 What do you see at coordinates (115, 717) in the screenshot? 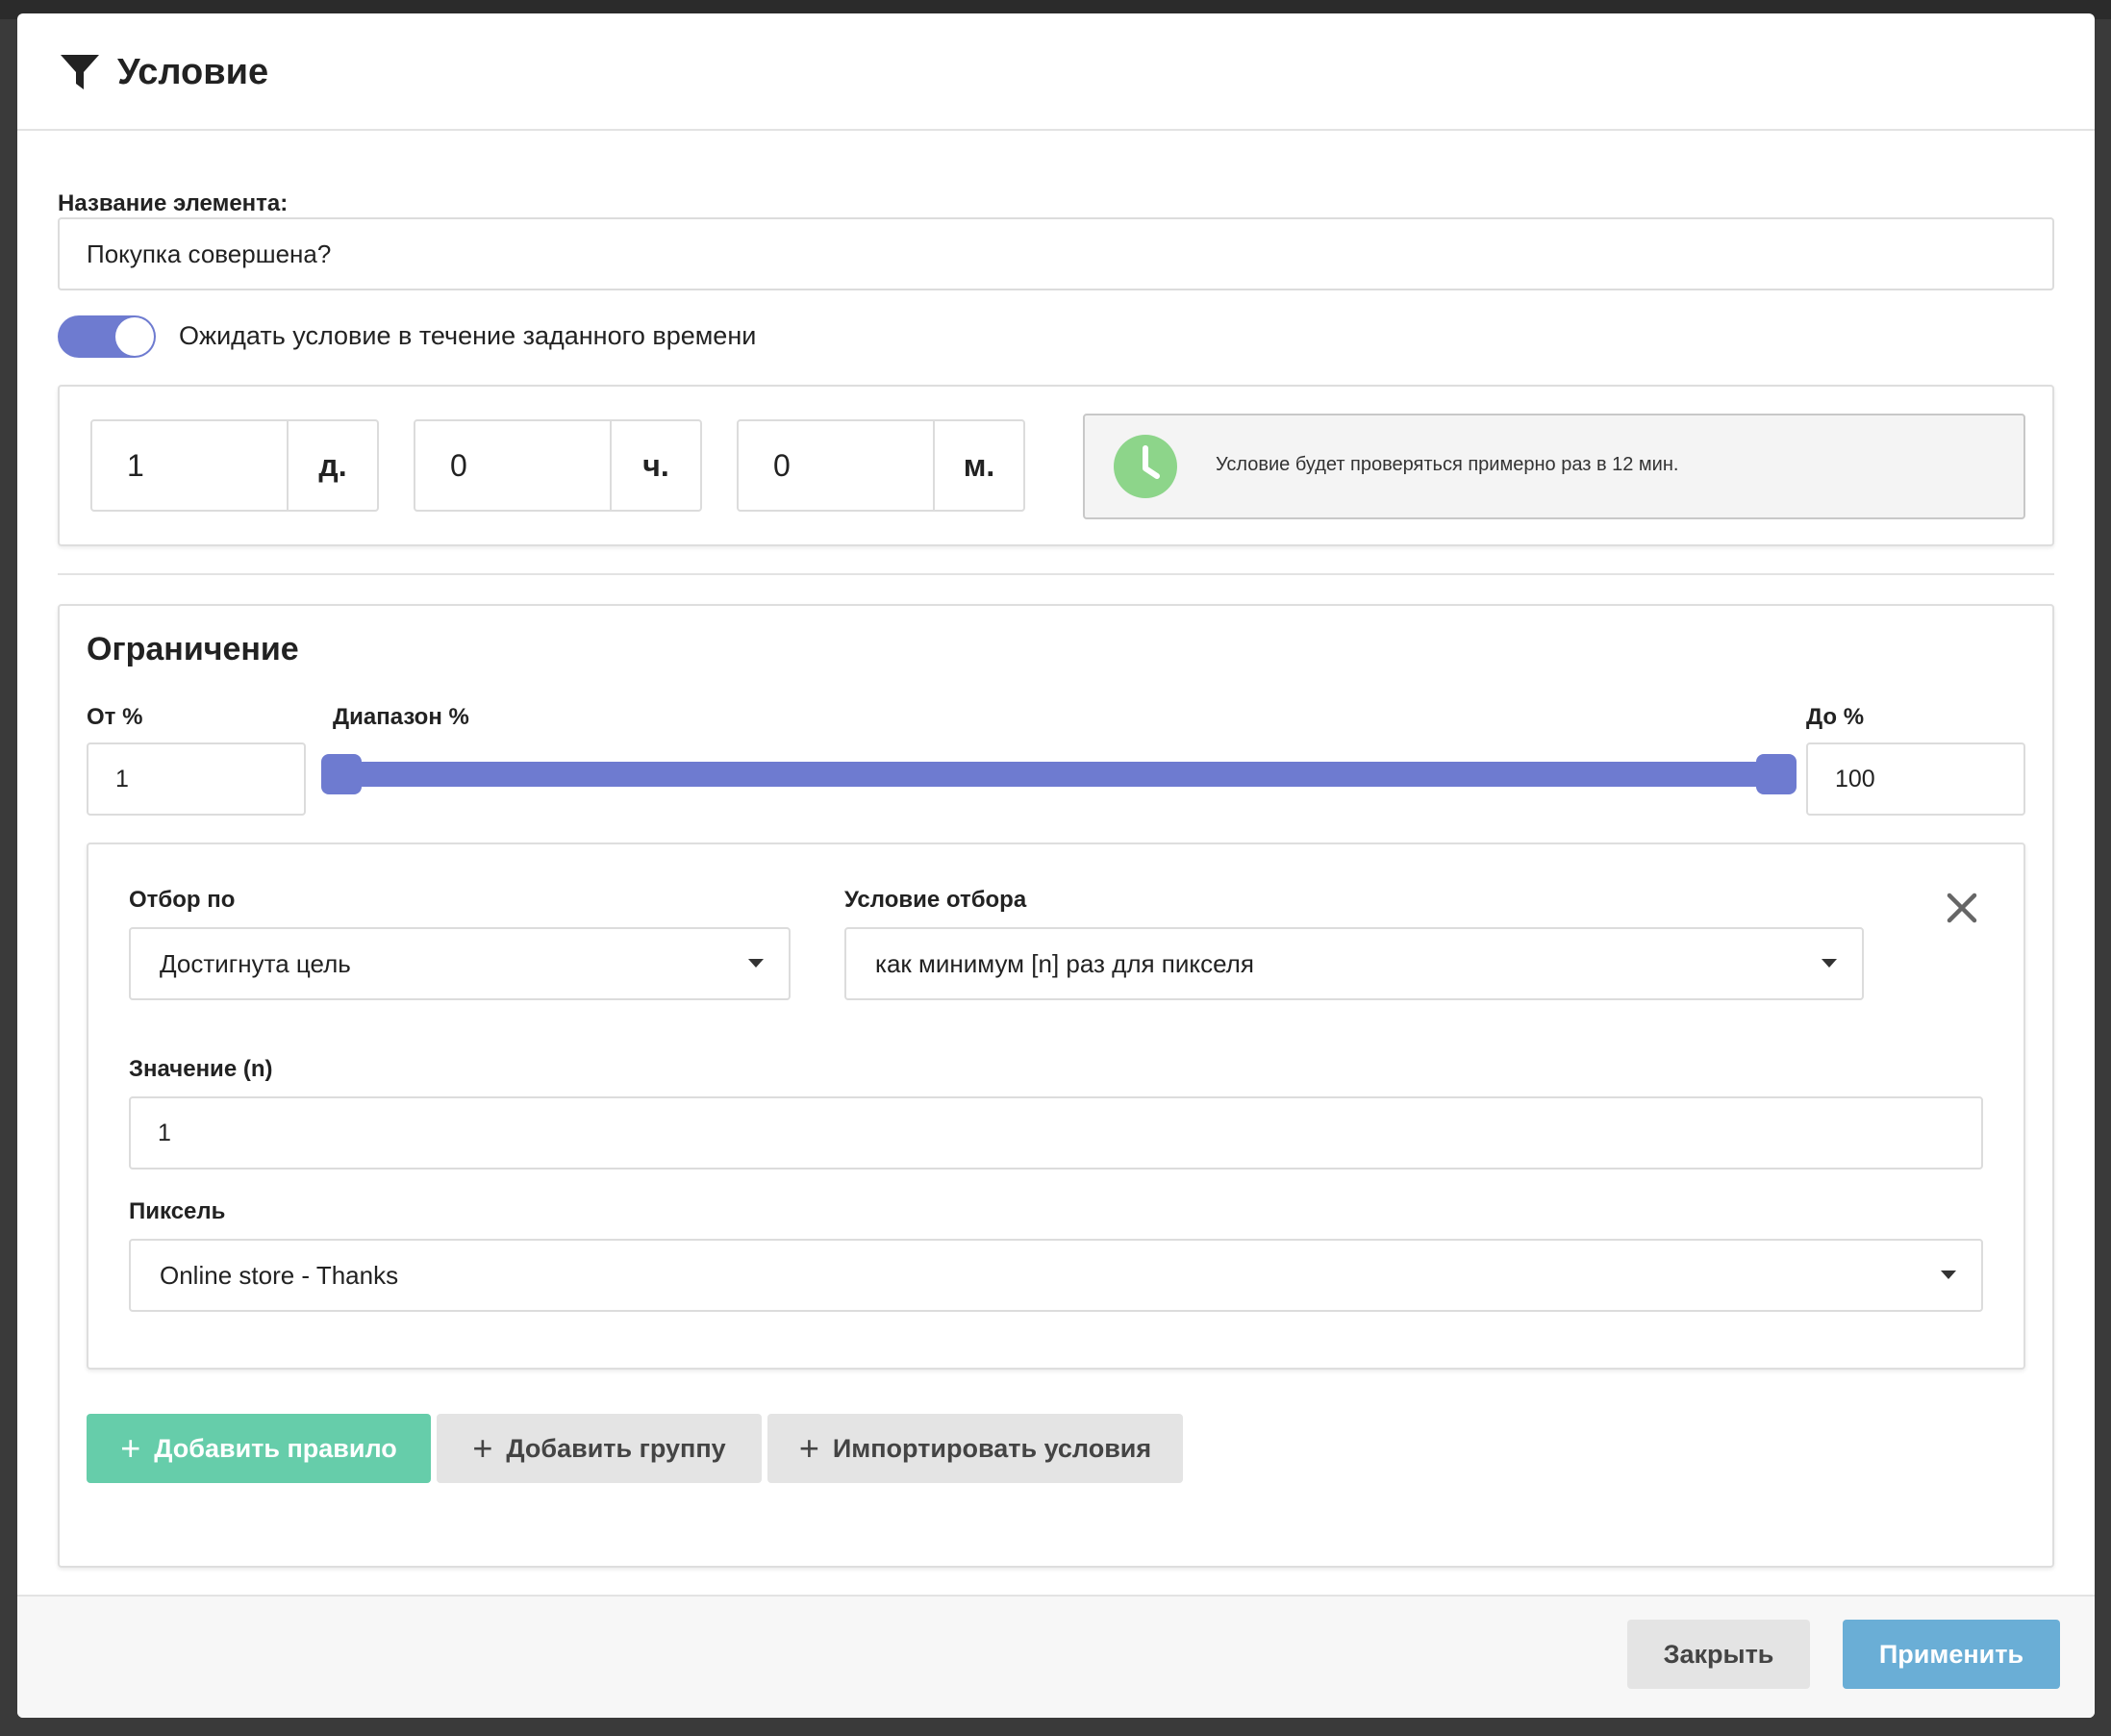
I see `from-label: От %` at bounding box center [115, 717].